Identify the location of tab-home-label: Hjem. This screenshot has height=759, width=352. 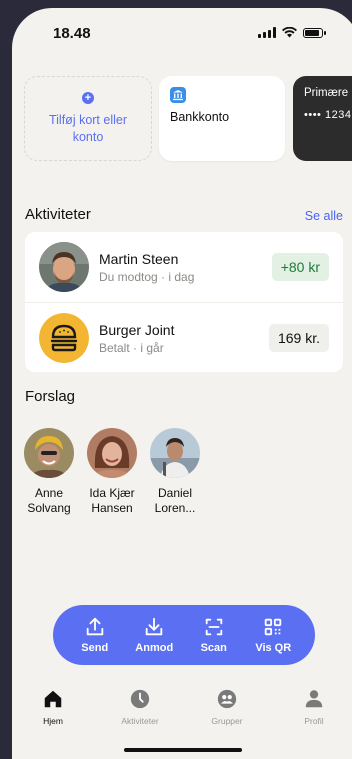
(53, 721).